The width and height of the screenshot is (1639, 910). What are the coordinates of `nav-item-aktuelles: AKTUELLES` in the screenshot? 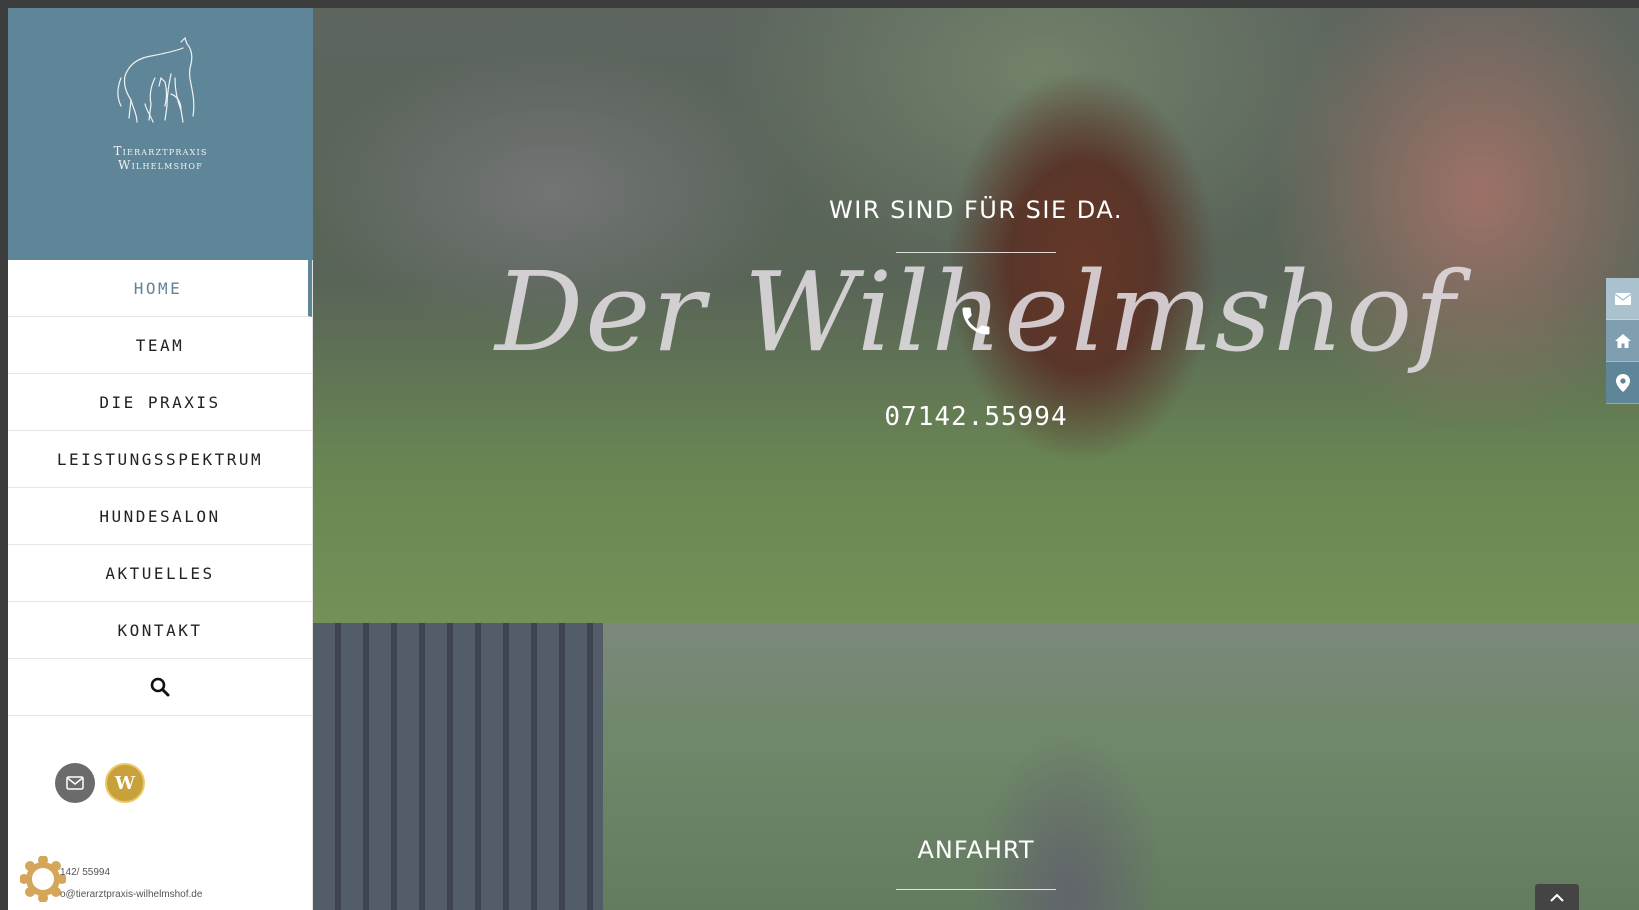 It's located at (160, 573).